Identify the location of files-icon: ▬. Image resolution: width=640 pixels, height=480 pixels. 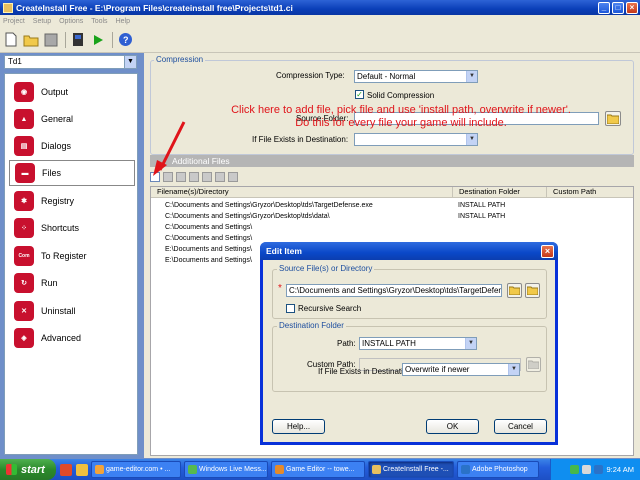
(25, 173).